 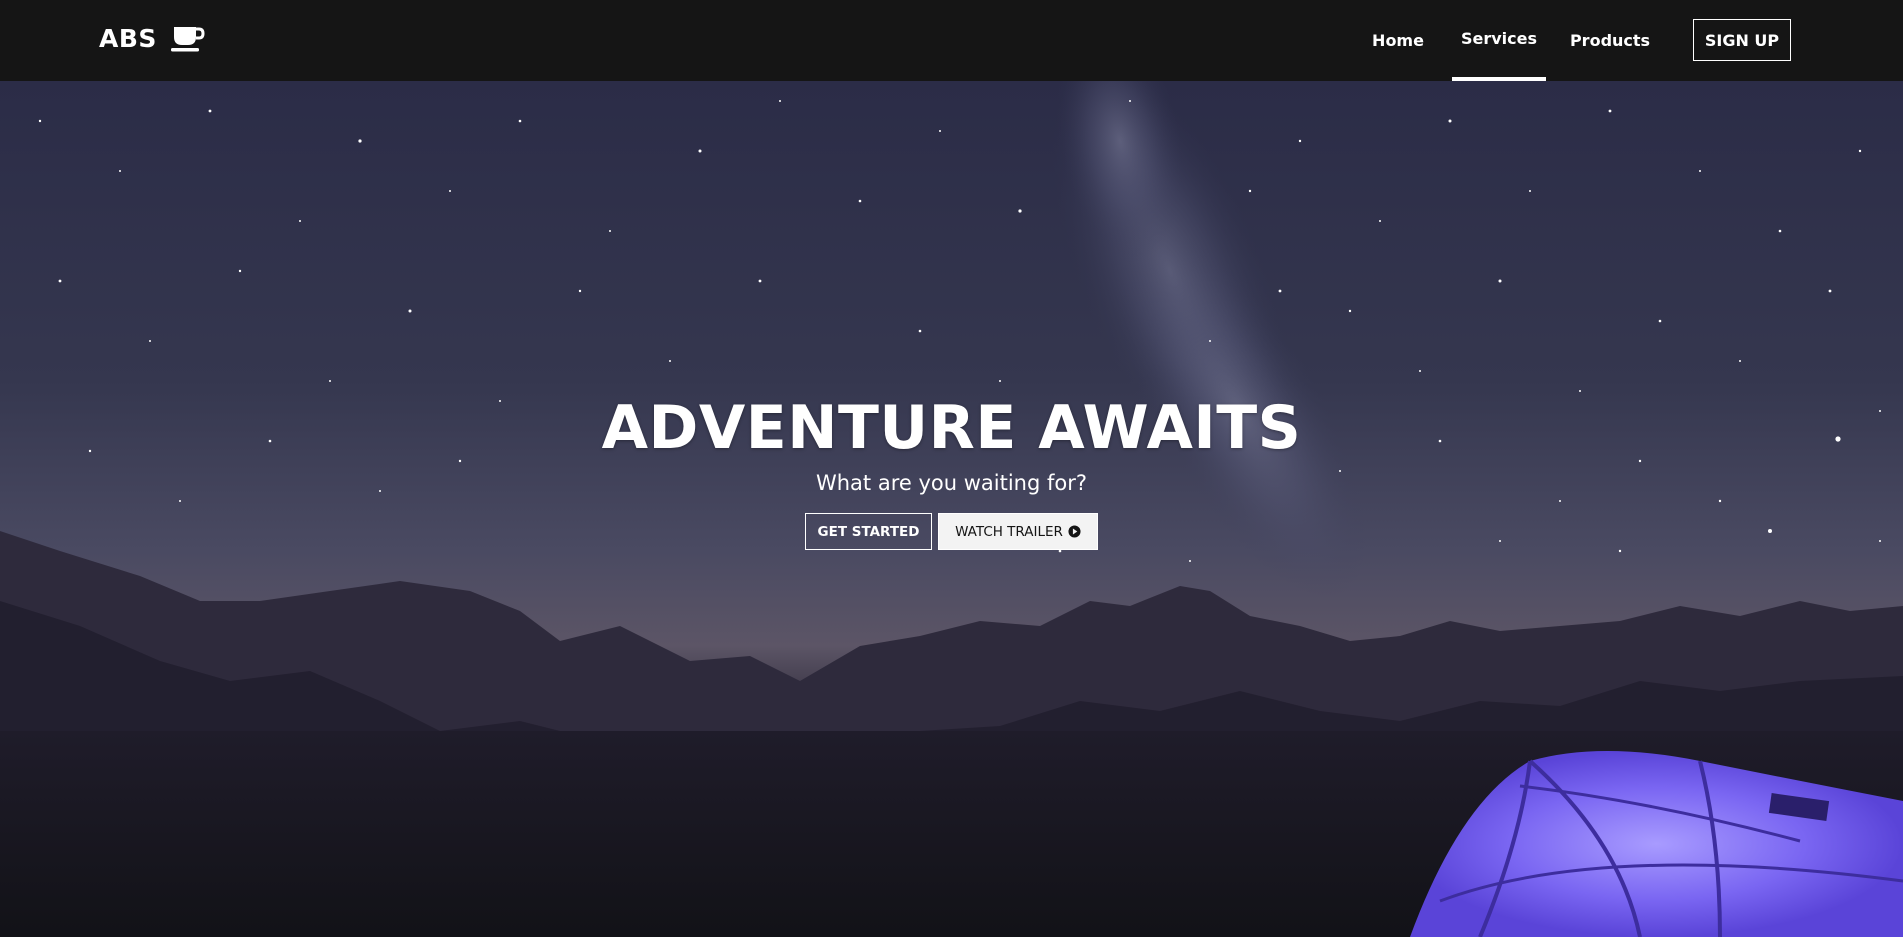 I want to click on nav-links: Home Services Products, so click(x=1513, y=40).